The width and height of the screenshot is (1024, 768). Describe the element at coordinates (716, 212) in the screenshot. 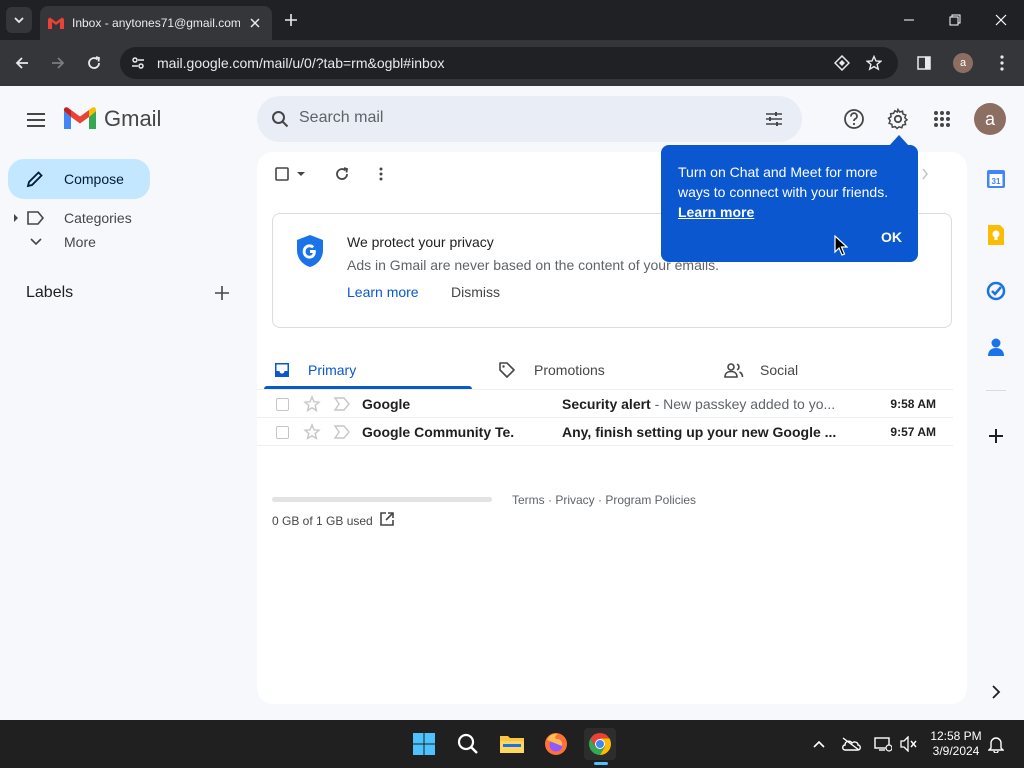

I see `tooltip-learn-more-link: Learn more` at that location.